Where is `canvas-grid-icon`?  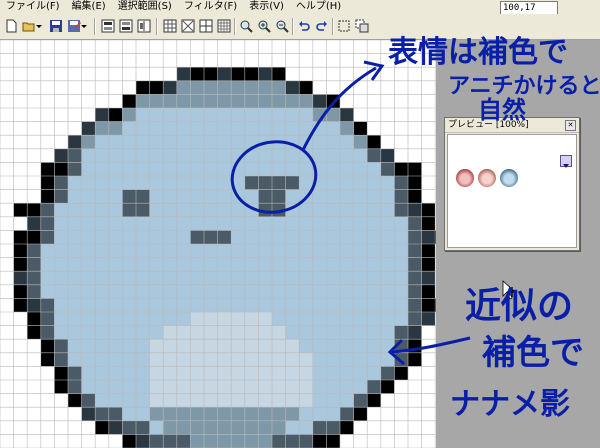
canvas-grid-icon is located at coordinates (224, 26).